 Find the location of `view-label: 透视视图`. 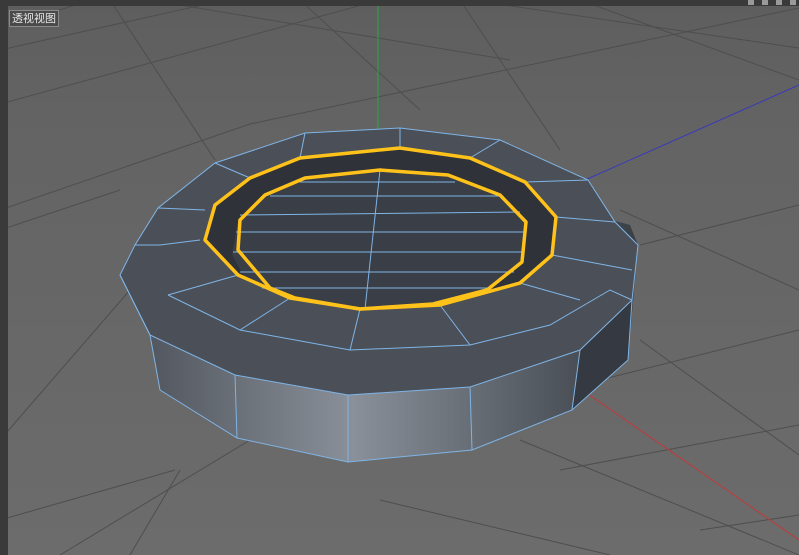

view-label: 透视视图 is located at coordinates (34, 18).